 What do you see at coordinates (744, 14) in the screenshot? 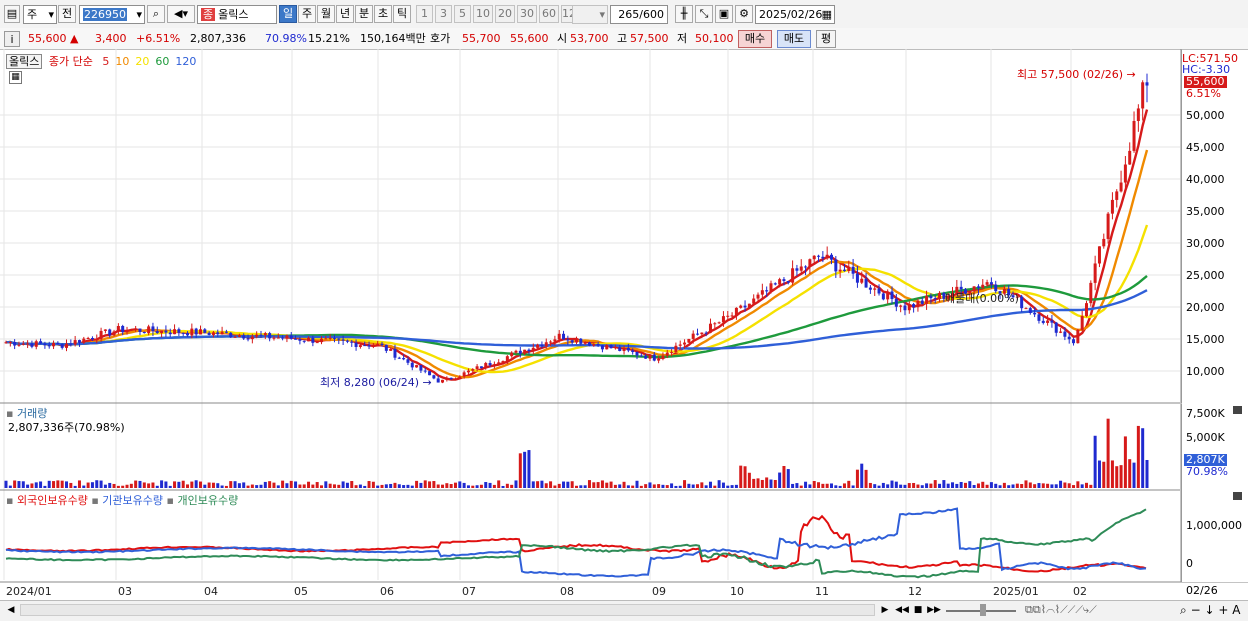
I see `gear-icon: ⚙` at bounding box center [744, 14].